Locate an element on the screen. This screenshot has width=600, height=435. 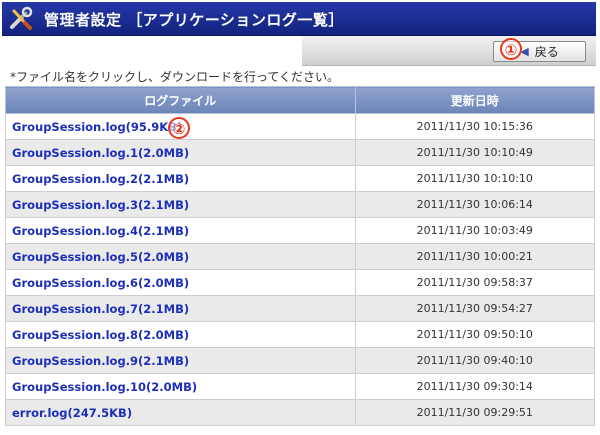
title-bar: 管理者設定 ［アプリケーションログ一覧］ is located at coordinates (299, 19).